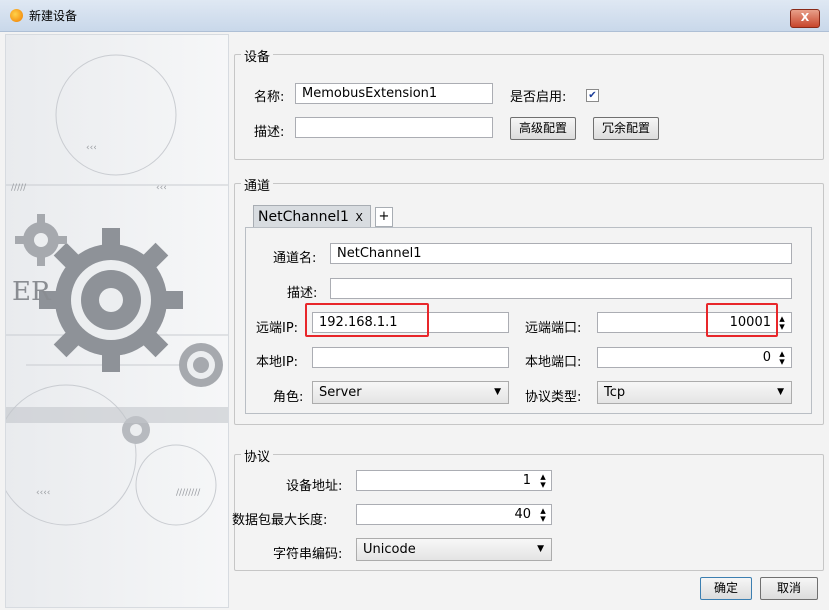 The height and width of the screenshot is (610, 829). Describe the element at coordinates (340, 392) in the screenshot. I see `role-value: Server` at that location.